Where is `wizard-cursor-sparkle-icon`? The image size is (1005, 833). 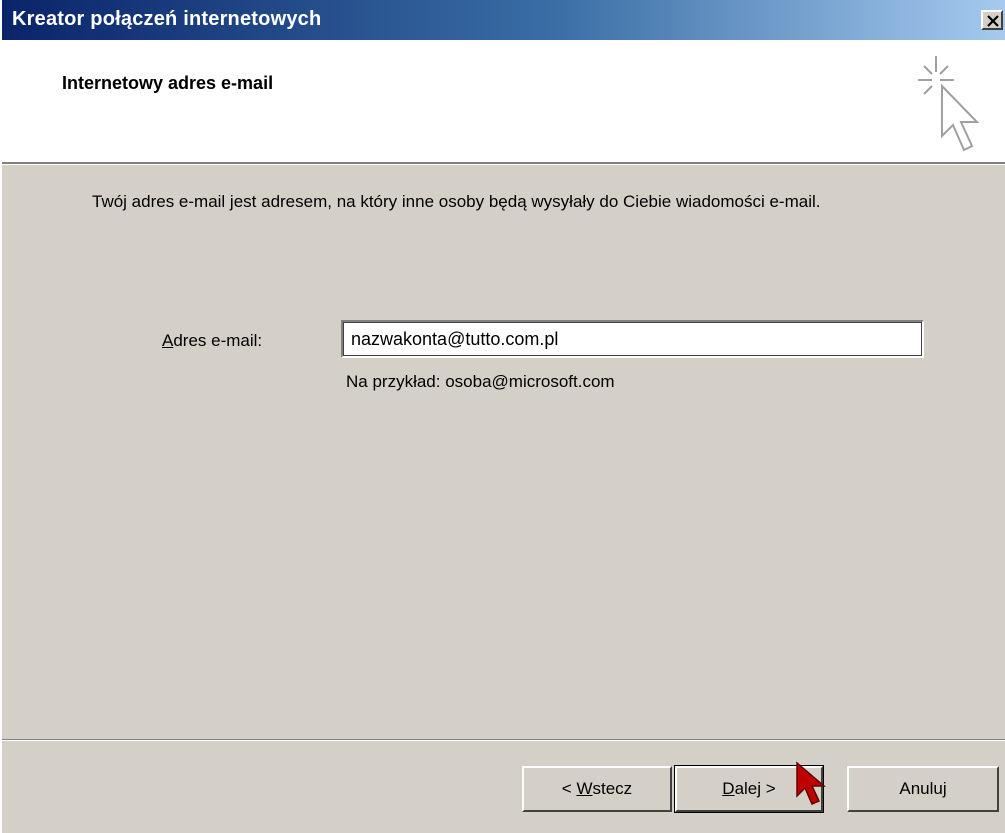 wizard-cursor-sparkle-icon is located at coordinates (949, 104).